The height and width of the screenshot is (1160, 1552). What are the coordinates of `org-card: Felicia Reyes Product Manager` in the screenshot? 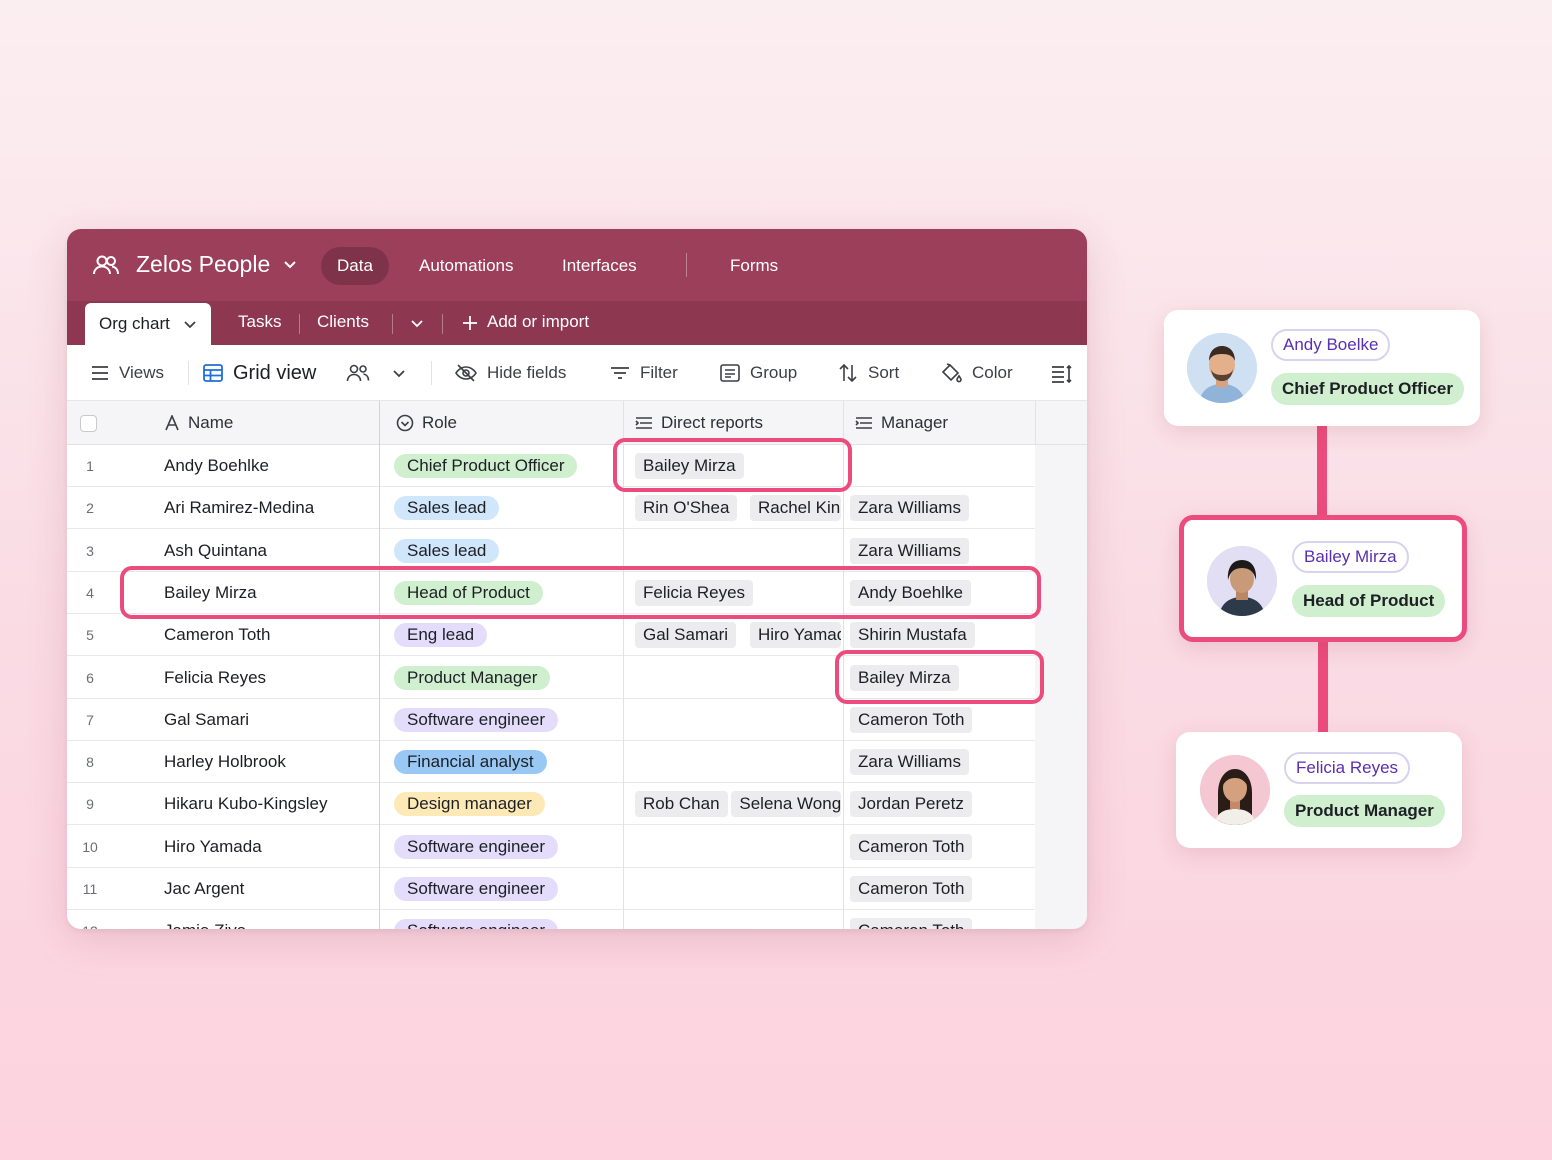 It's located at (1319, 790).